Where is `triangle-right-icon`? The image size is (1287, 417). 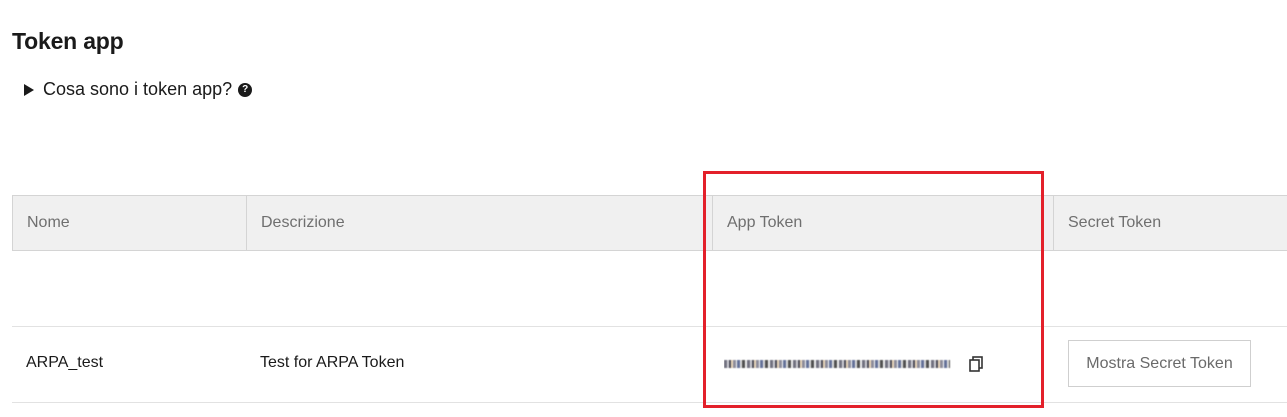
triangle-right-icon is located at coordinates (29, 89).